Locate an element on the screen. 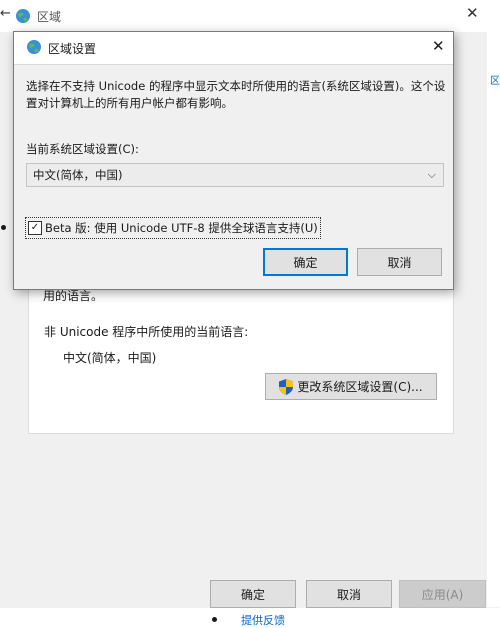 Image resolution: width=500 pixels, height=628 pixels. dialog-cancel-button: 取消 is located at coordinates (399, 262).